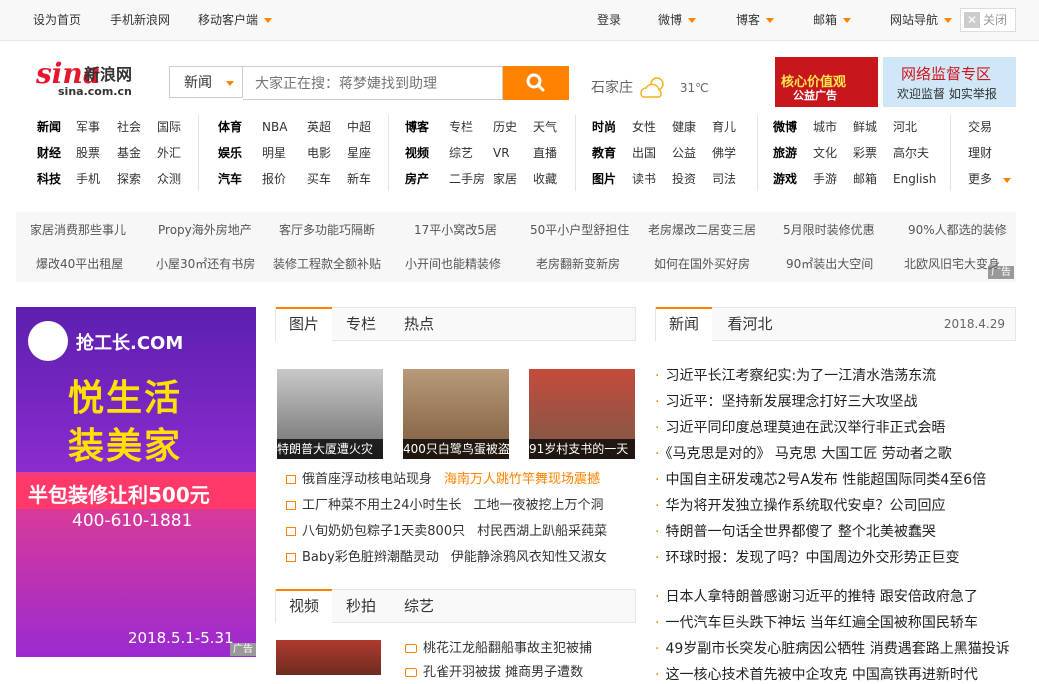 The width and height of the screenshot is (1039, 684). Describe the element at coordinates (702, 264) in the screenshot. I see `home-decor-link: 如何在国外买好房` at that location.